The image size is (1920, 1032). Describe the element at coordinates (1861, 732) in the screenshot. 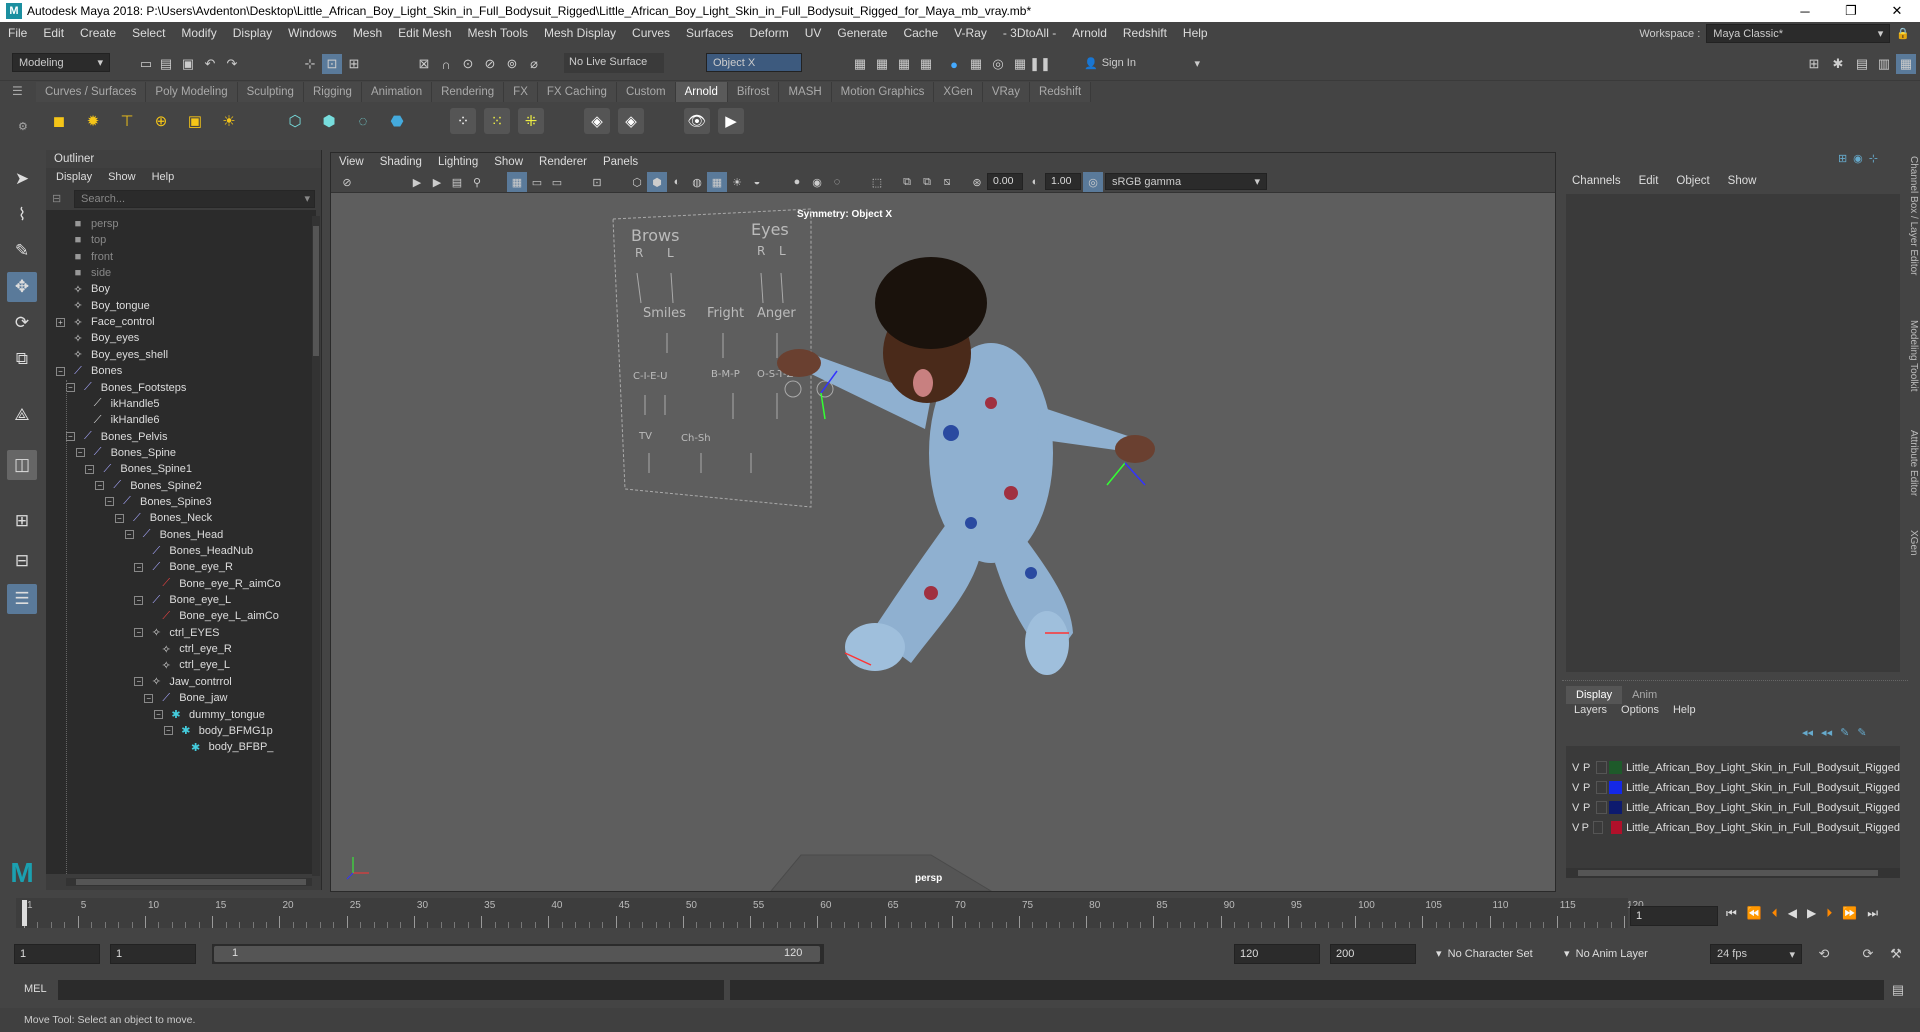

I see `new-layer-selected-icon: ✎` at that location.